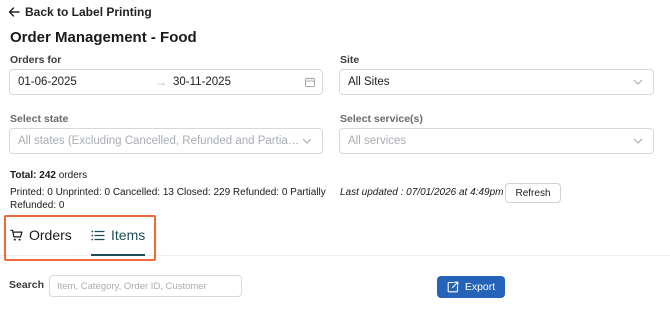  Describe the element at coordinates (23, 175) in the screenshot. I see `total-prefix: Total:` at that location.